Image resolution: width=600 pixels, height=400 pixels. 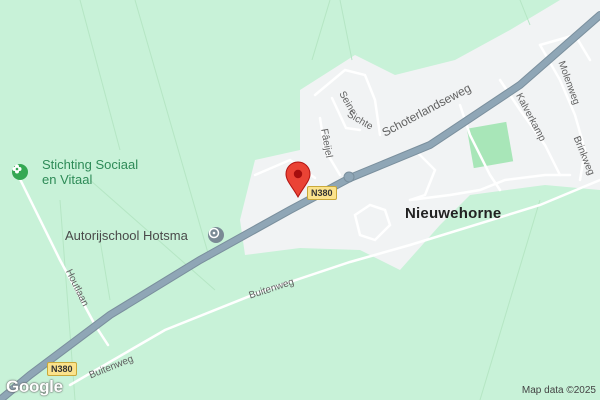 I want to click on route-shield-n380-bottom: N380, so click(x=62, y=369).